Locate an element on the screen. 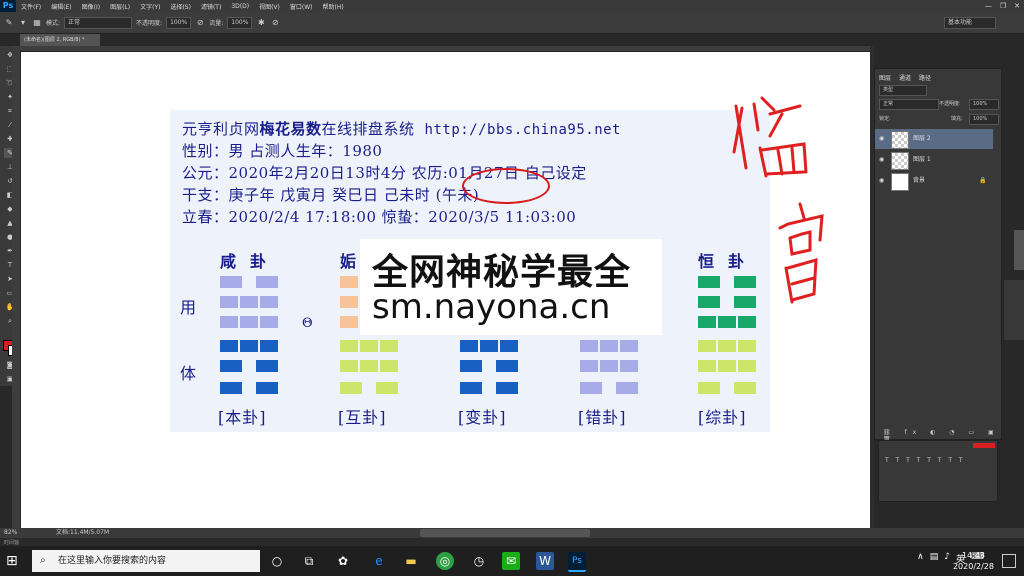  layer-row-background: ◉ 背景 🔒 is located at coordinates (934, 181).